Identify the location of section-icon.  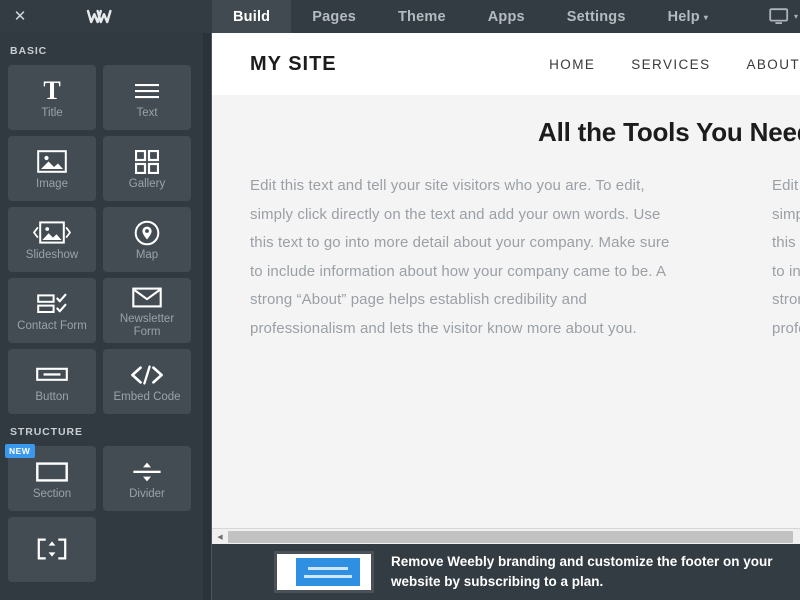
(52, 472).